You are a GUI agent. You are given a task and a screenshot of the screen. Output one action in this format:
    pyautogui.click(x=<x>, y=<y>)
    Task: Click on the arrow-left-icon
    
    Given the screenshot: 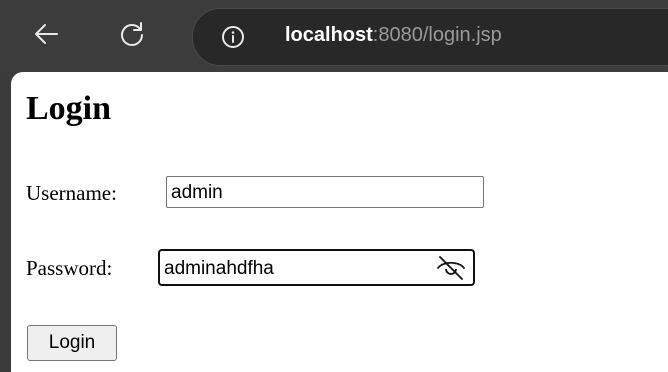 What is the action you would take?
    pyautogui.click(x=46, y=34)
    